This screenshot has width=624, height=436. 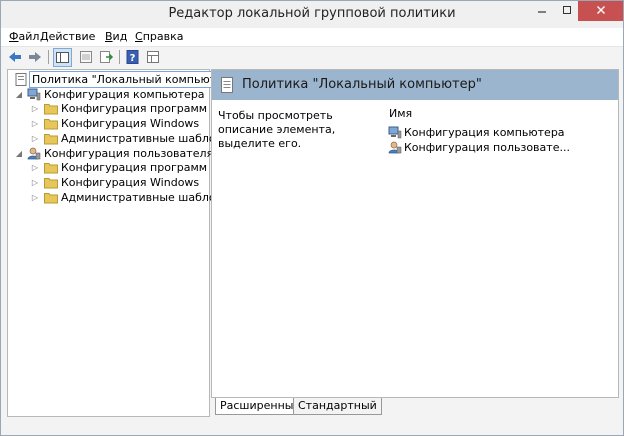 What do you see at coordinates (116, 36) in the screenshot?
I see `menu-view: Вид` at bounding box center [116, 36].